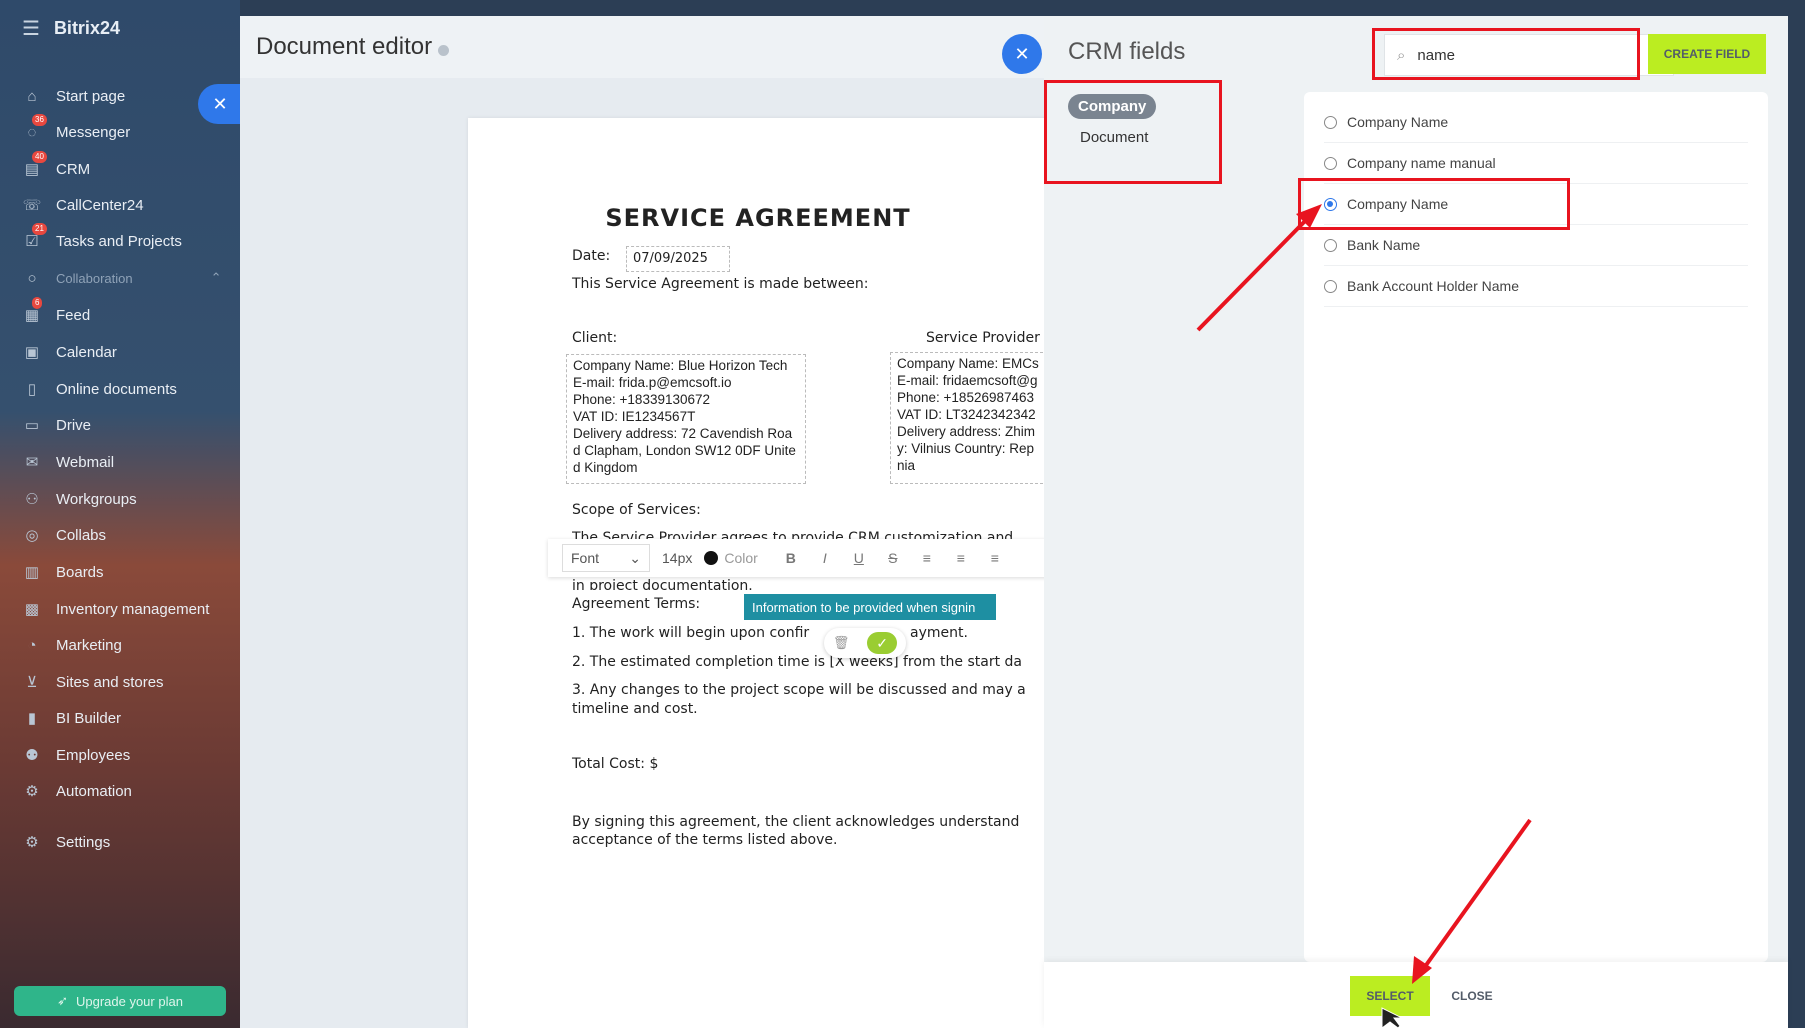 This screenshot has height=1028, width=1805. Describe the element at coordinates (1472, 901) in the screenshot. I see `arrow-to-select-button` at that location.